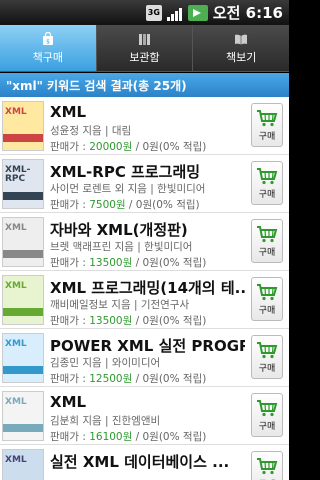 This screenshot has height=480, width=320. I want to click on clock: 오전 6:16, so click(247, 13).